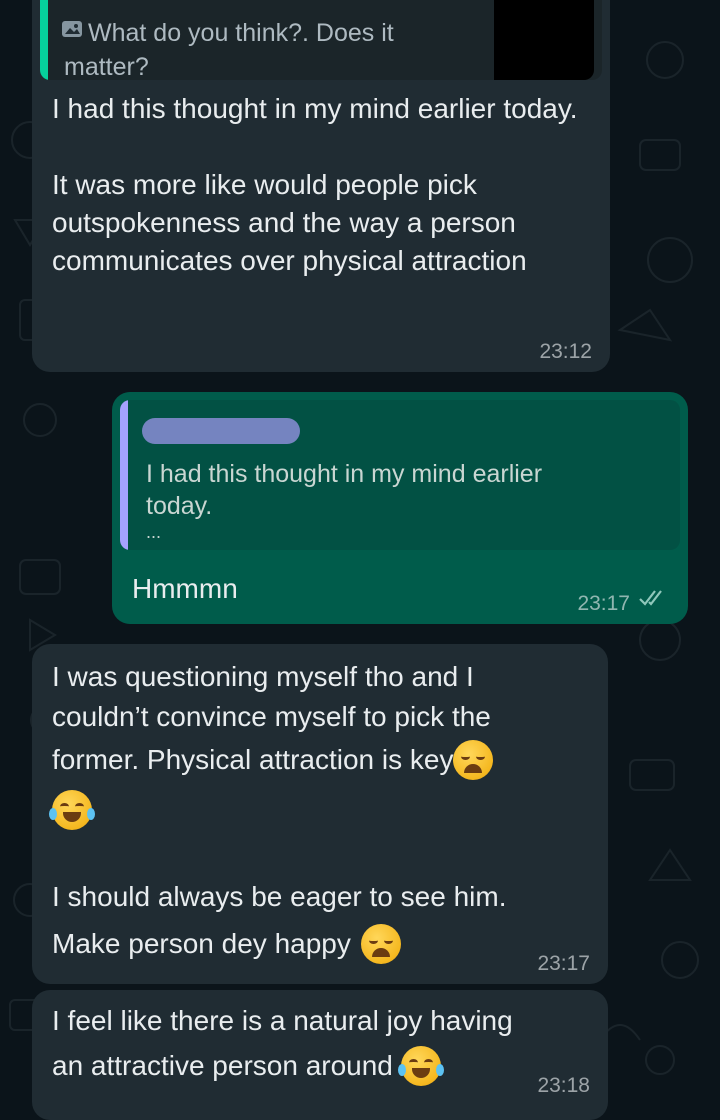  I want to click on tears-of-joy-line, so click(72, 810).